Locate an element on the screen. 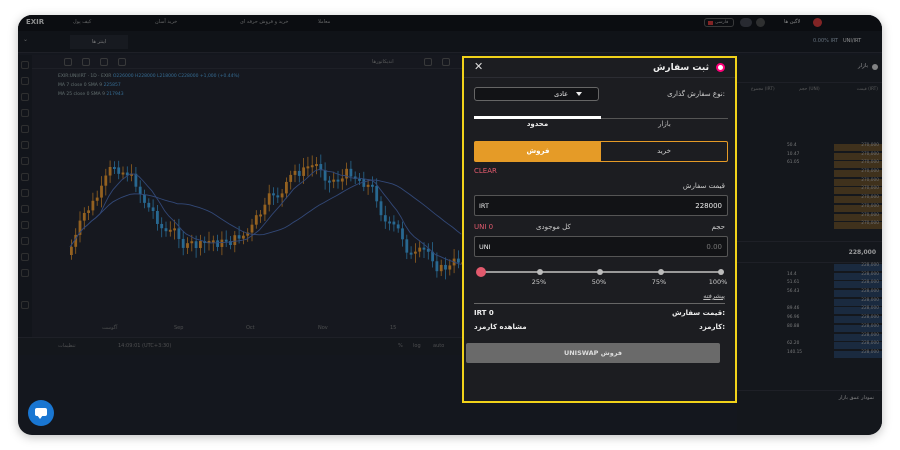 The image size is (900, 450). modal-header: ✕ ثبت سفارش is located at coordinates (599, 68).